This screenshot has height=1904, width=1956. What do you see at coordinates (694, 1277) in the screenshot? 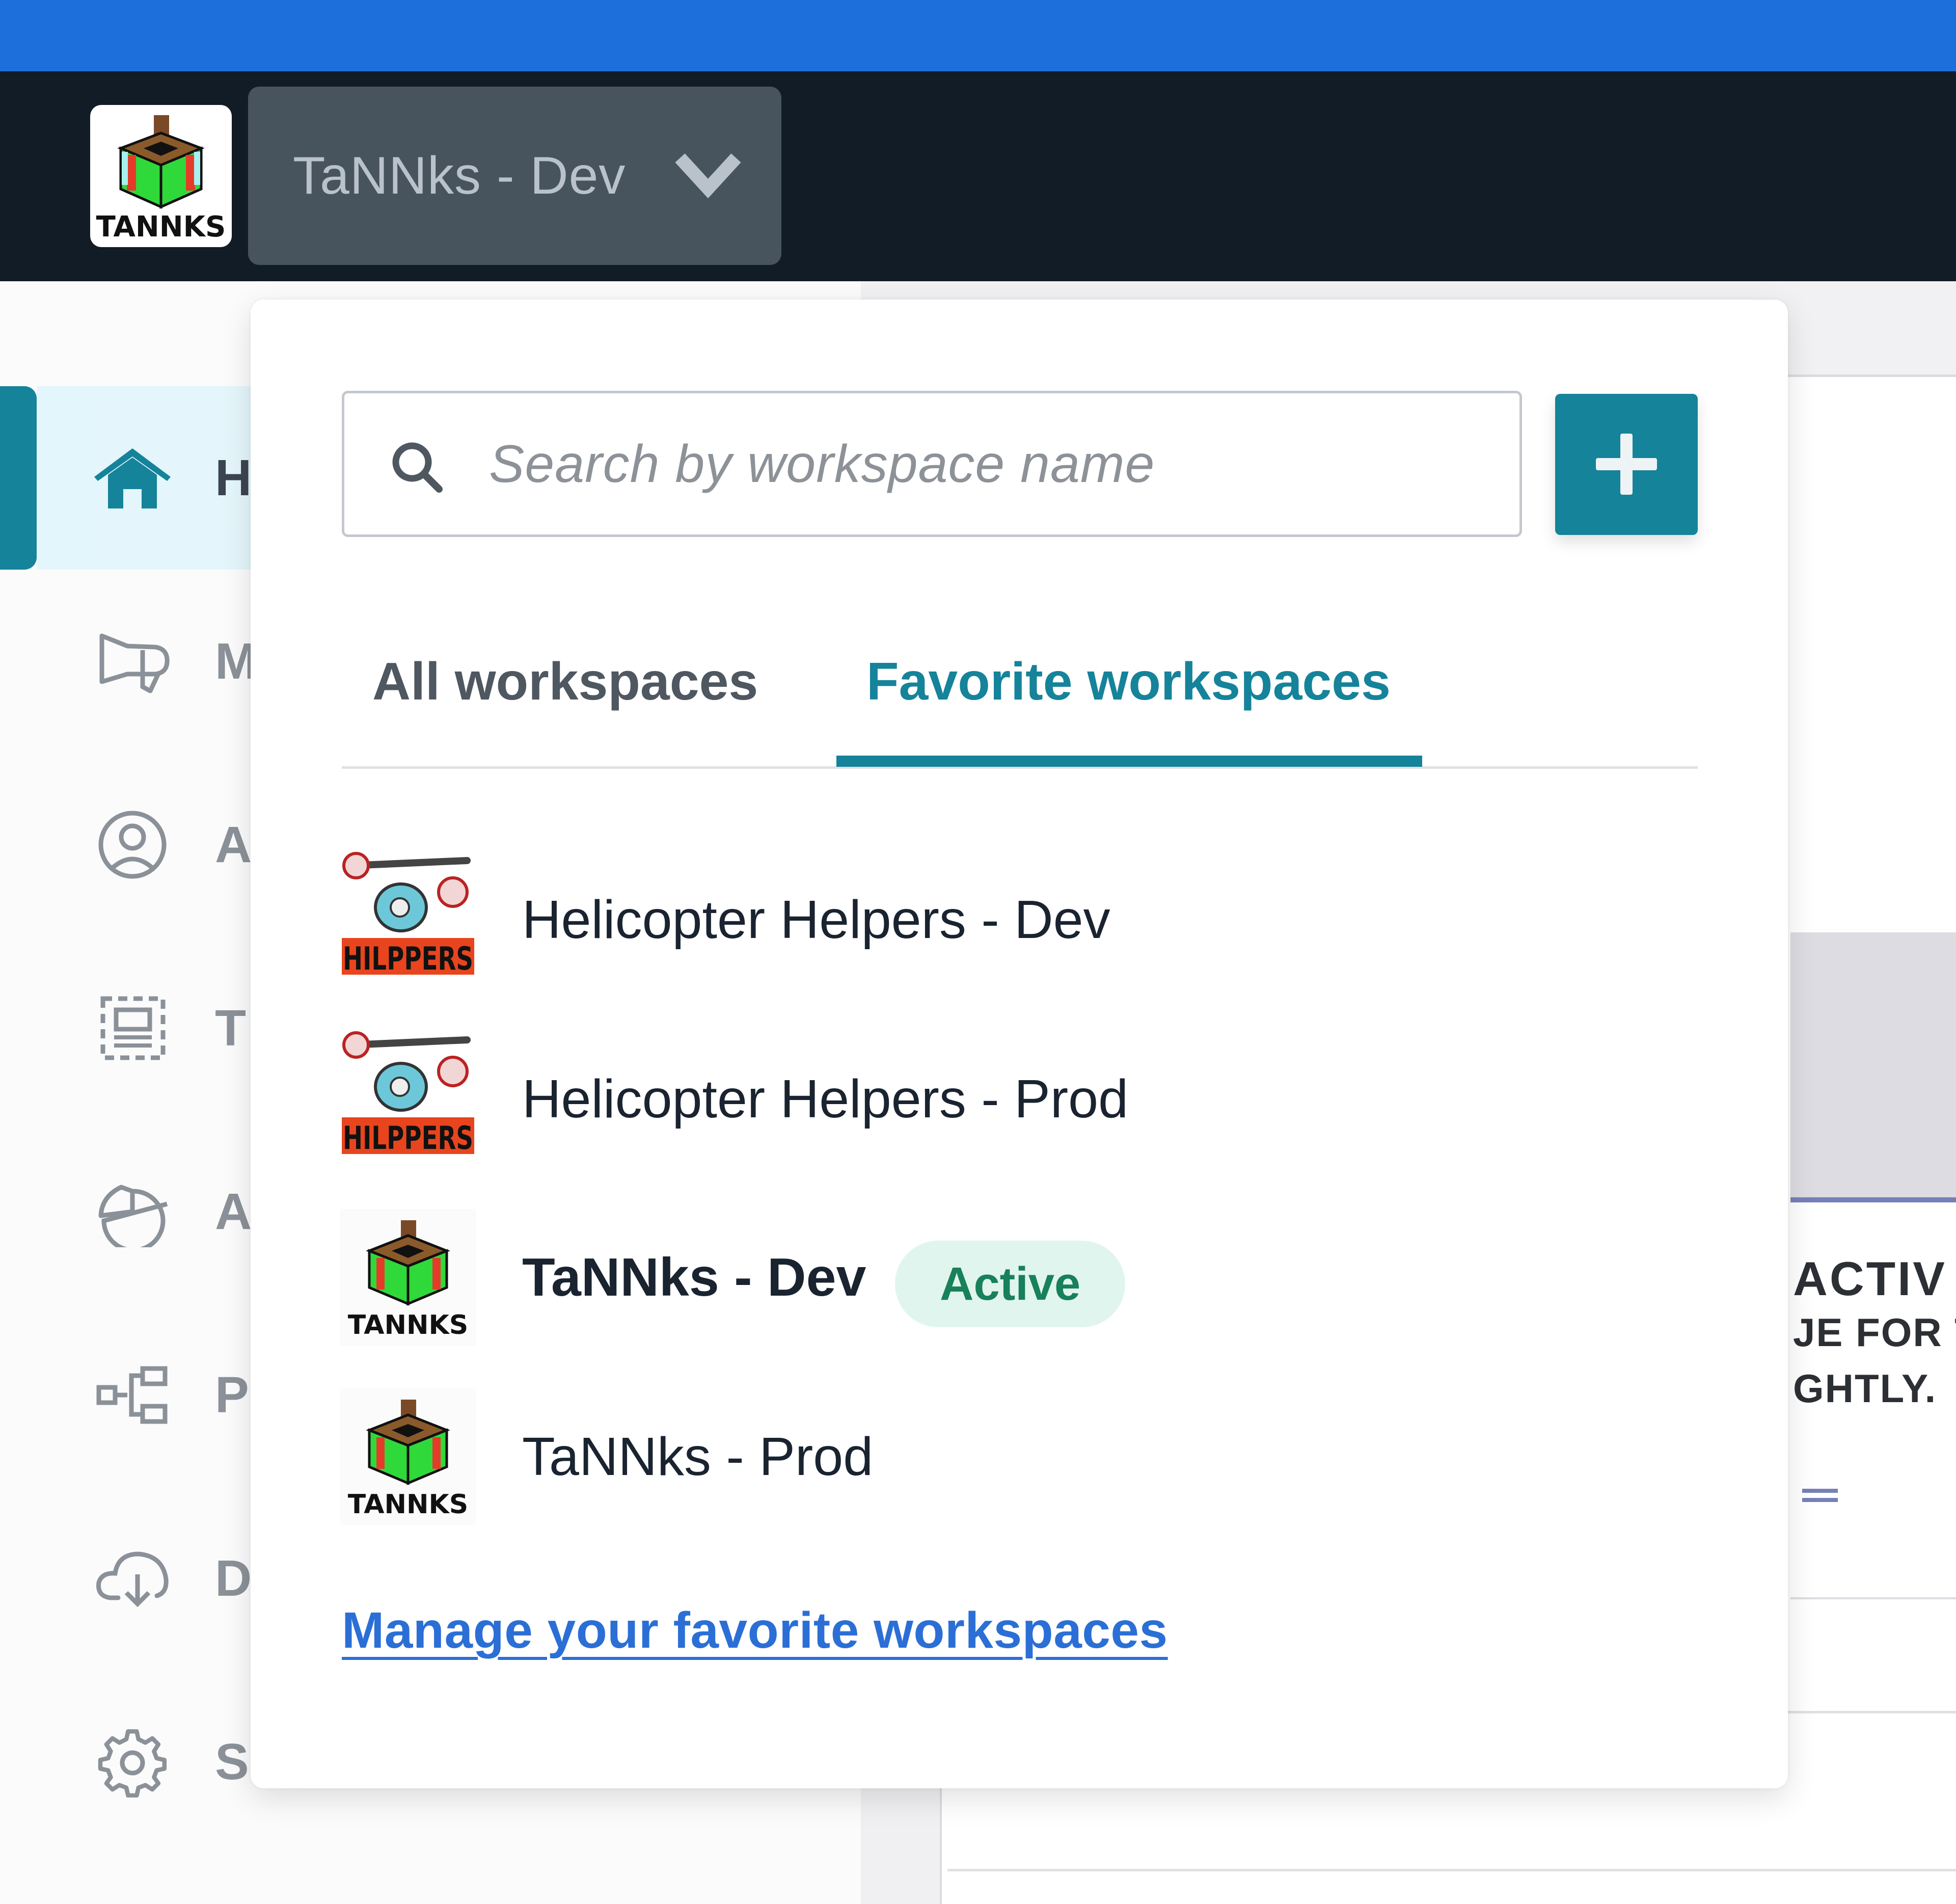
I see `workspace-name: TaNNks - Dev` at bounding box center [694, 1277].